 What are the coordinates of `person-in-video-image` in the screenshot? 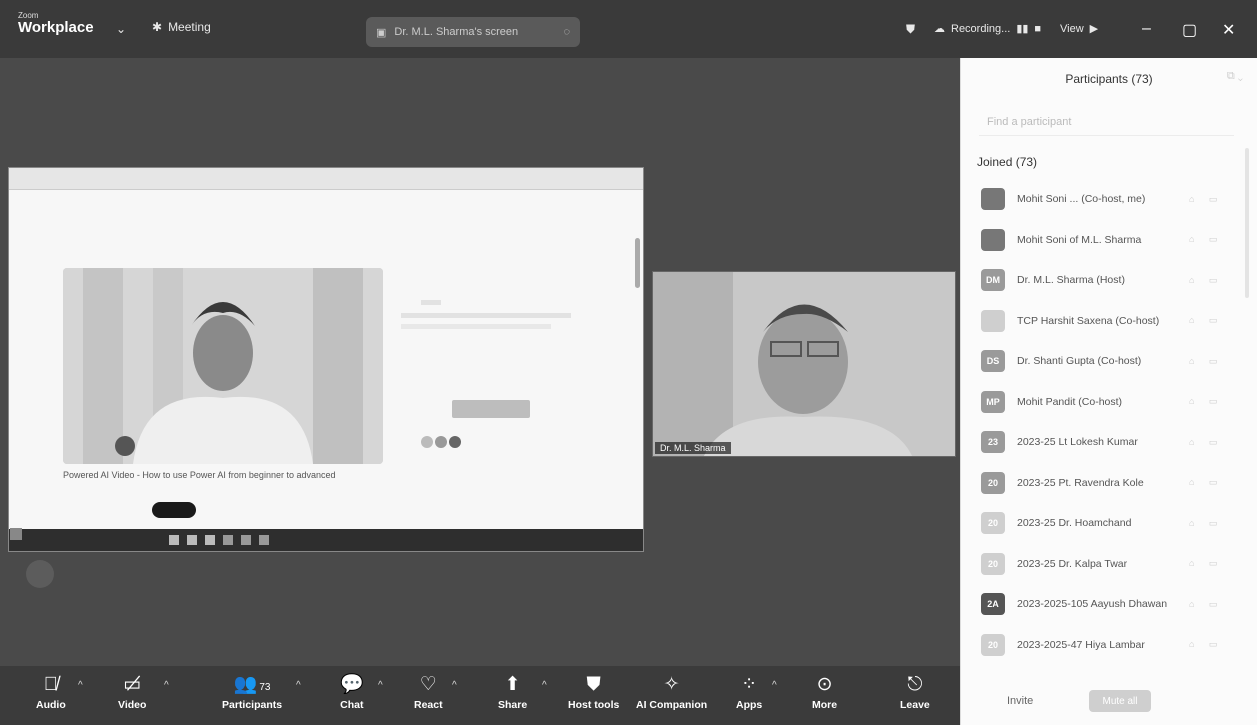 It's located at (223, 366).